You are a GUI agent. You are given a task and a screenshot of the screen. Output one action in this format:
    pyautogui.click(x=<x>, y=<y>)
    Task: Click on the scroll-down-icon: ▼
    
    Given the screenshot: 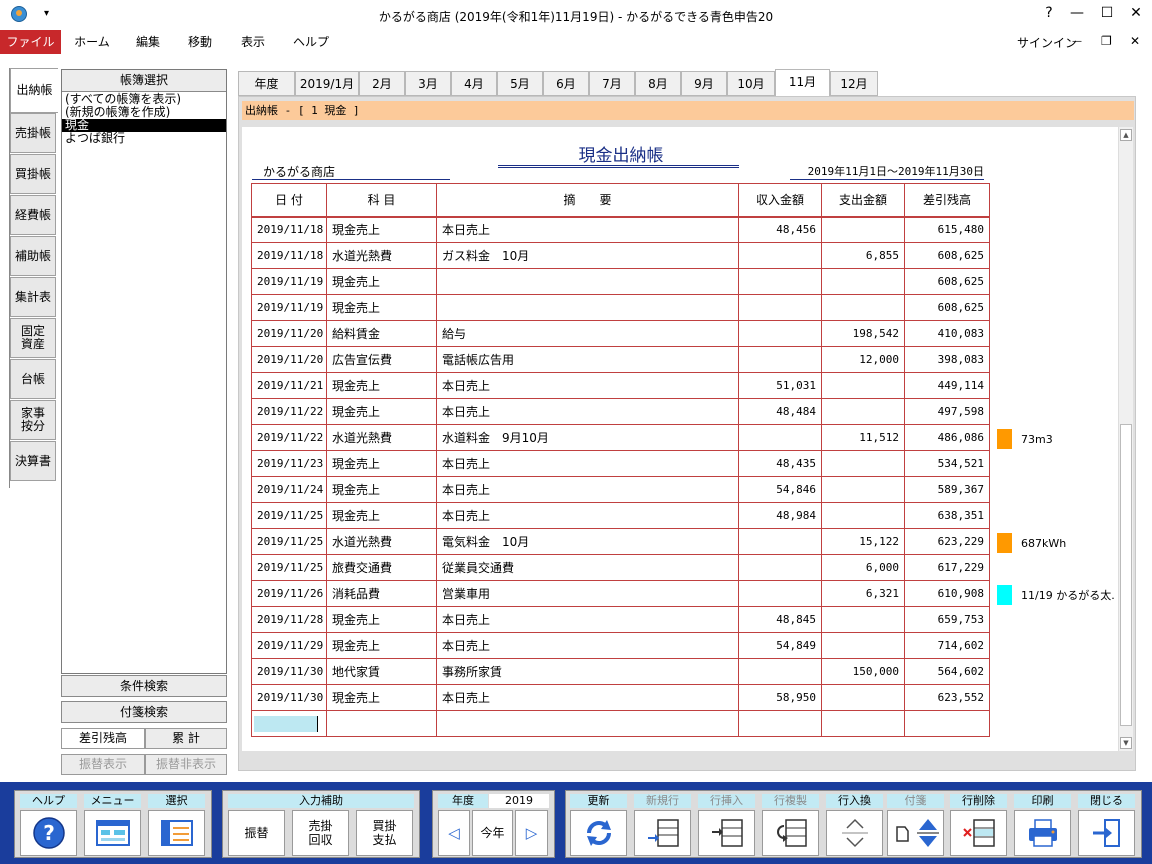 What is the action you would take?
    pyautogui.click(x=1126, y=743)
    